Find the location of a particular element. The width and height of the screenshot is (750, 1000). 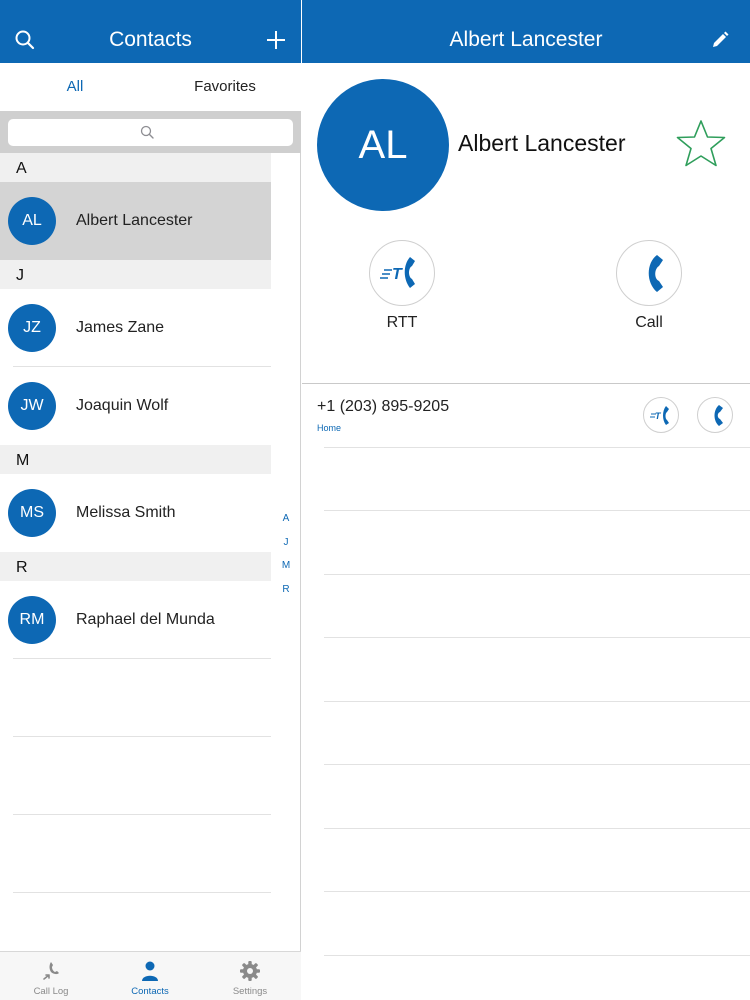

search-bar is located at coordinates (150, 132).